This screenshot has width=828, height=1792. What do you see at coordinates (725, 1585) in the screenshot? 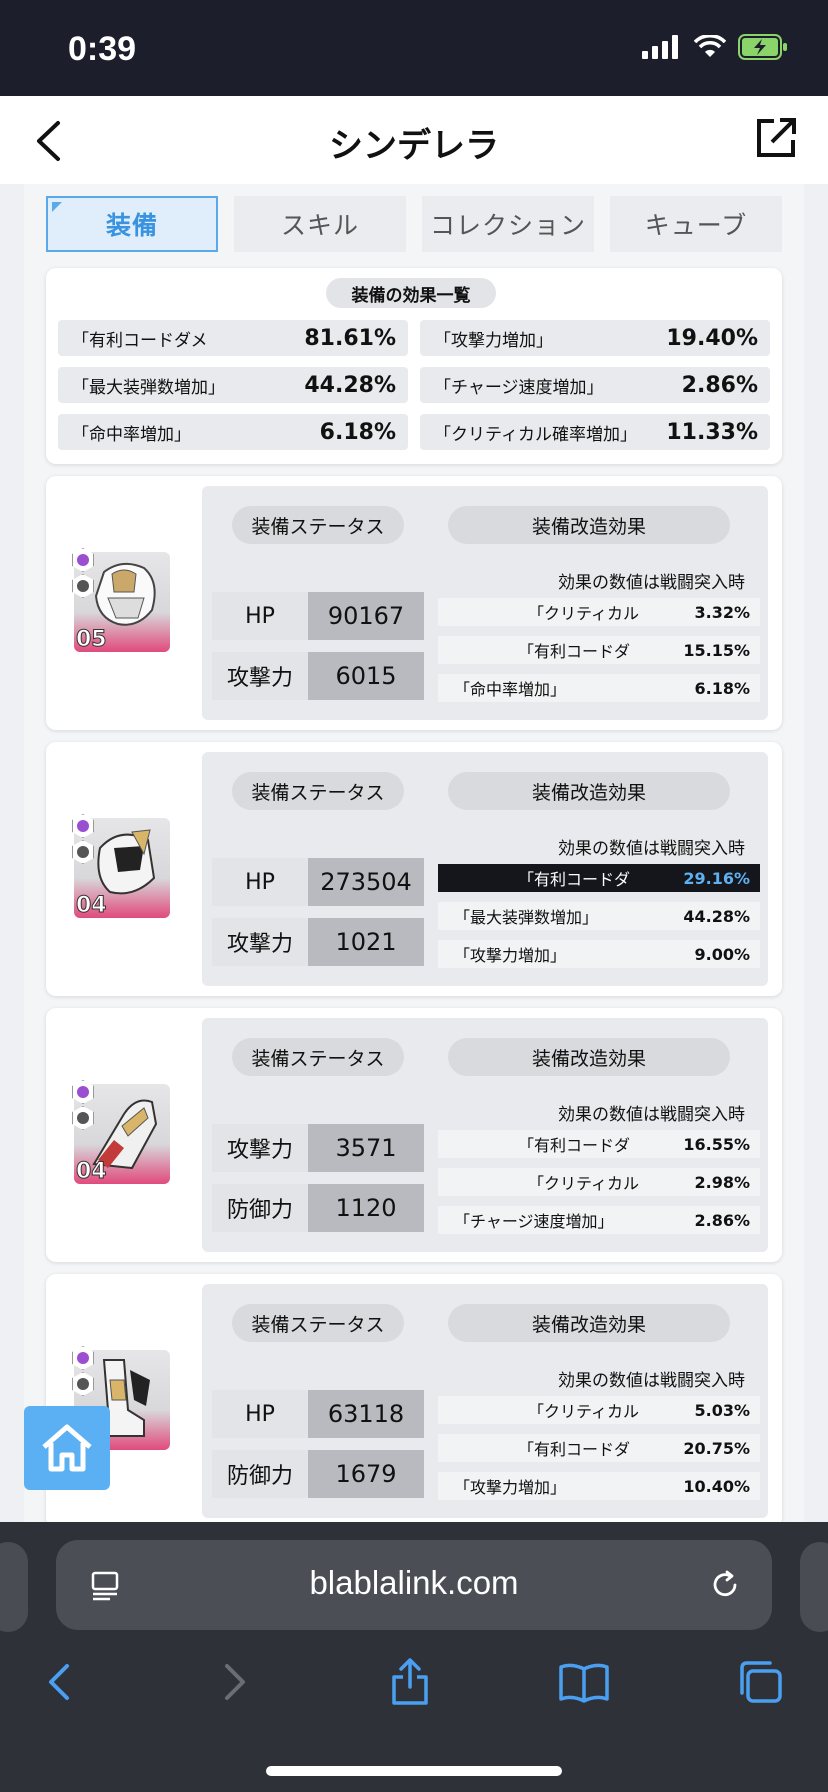
I see `reload-icon` at bounding box center [725, 1585].